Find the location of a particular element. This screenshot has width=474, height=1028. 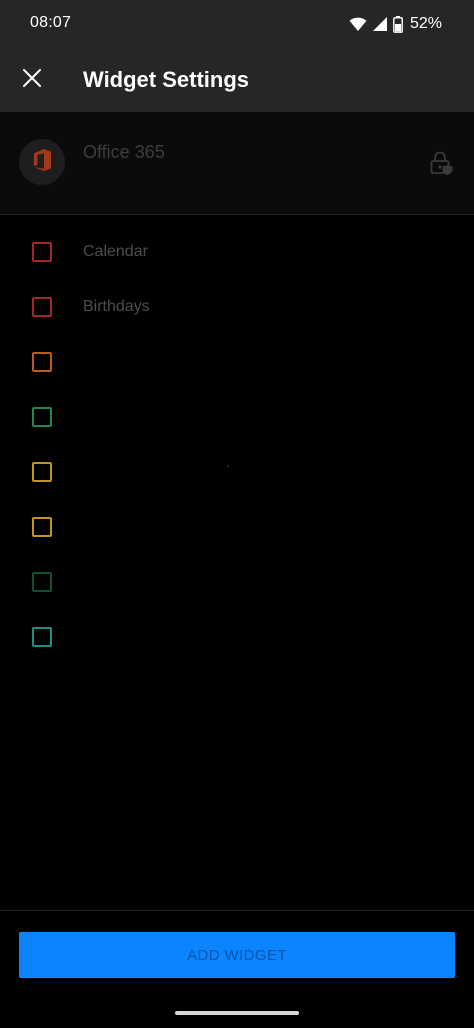

footer: ADD WIDGET is located at coordinates (237, 969).